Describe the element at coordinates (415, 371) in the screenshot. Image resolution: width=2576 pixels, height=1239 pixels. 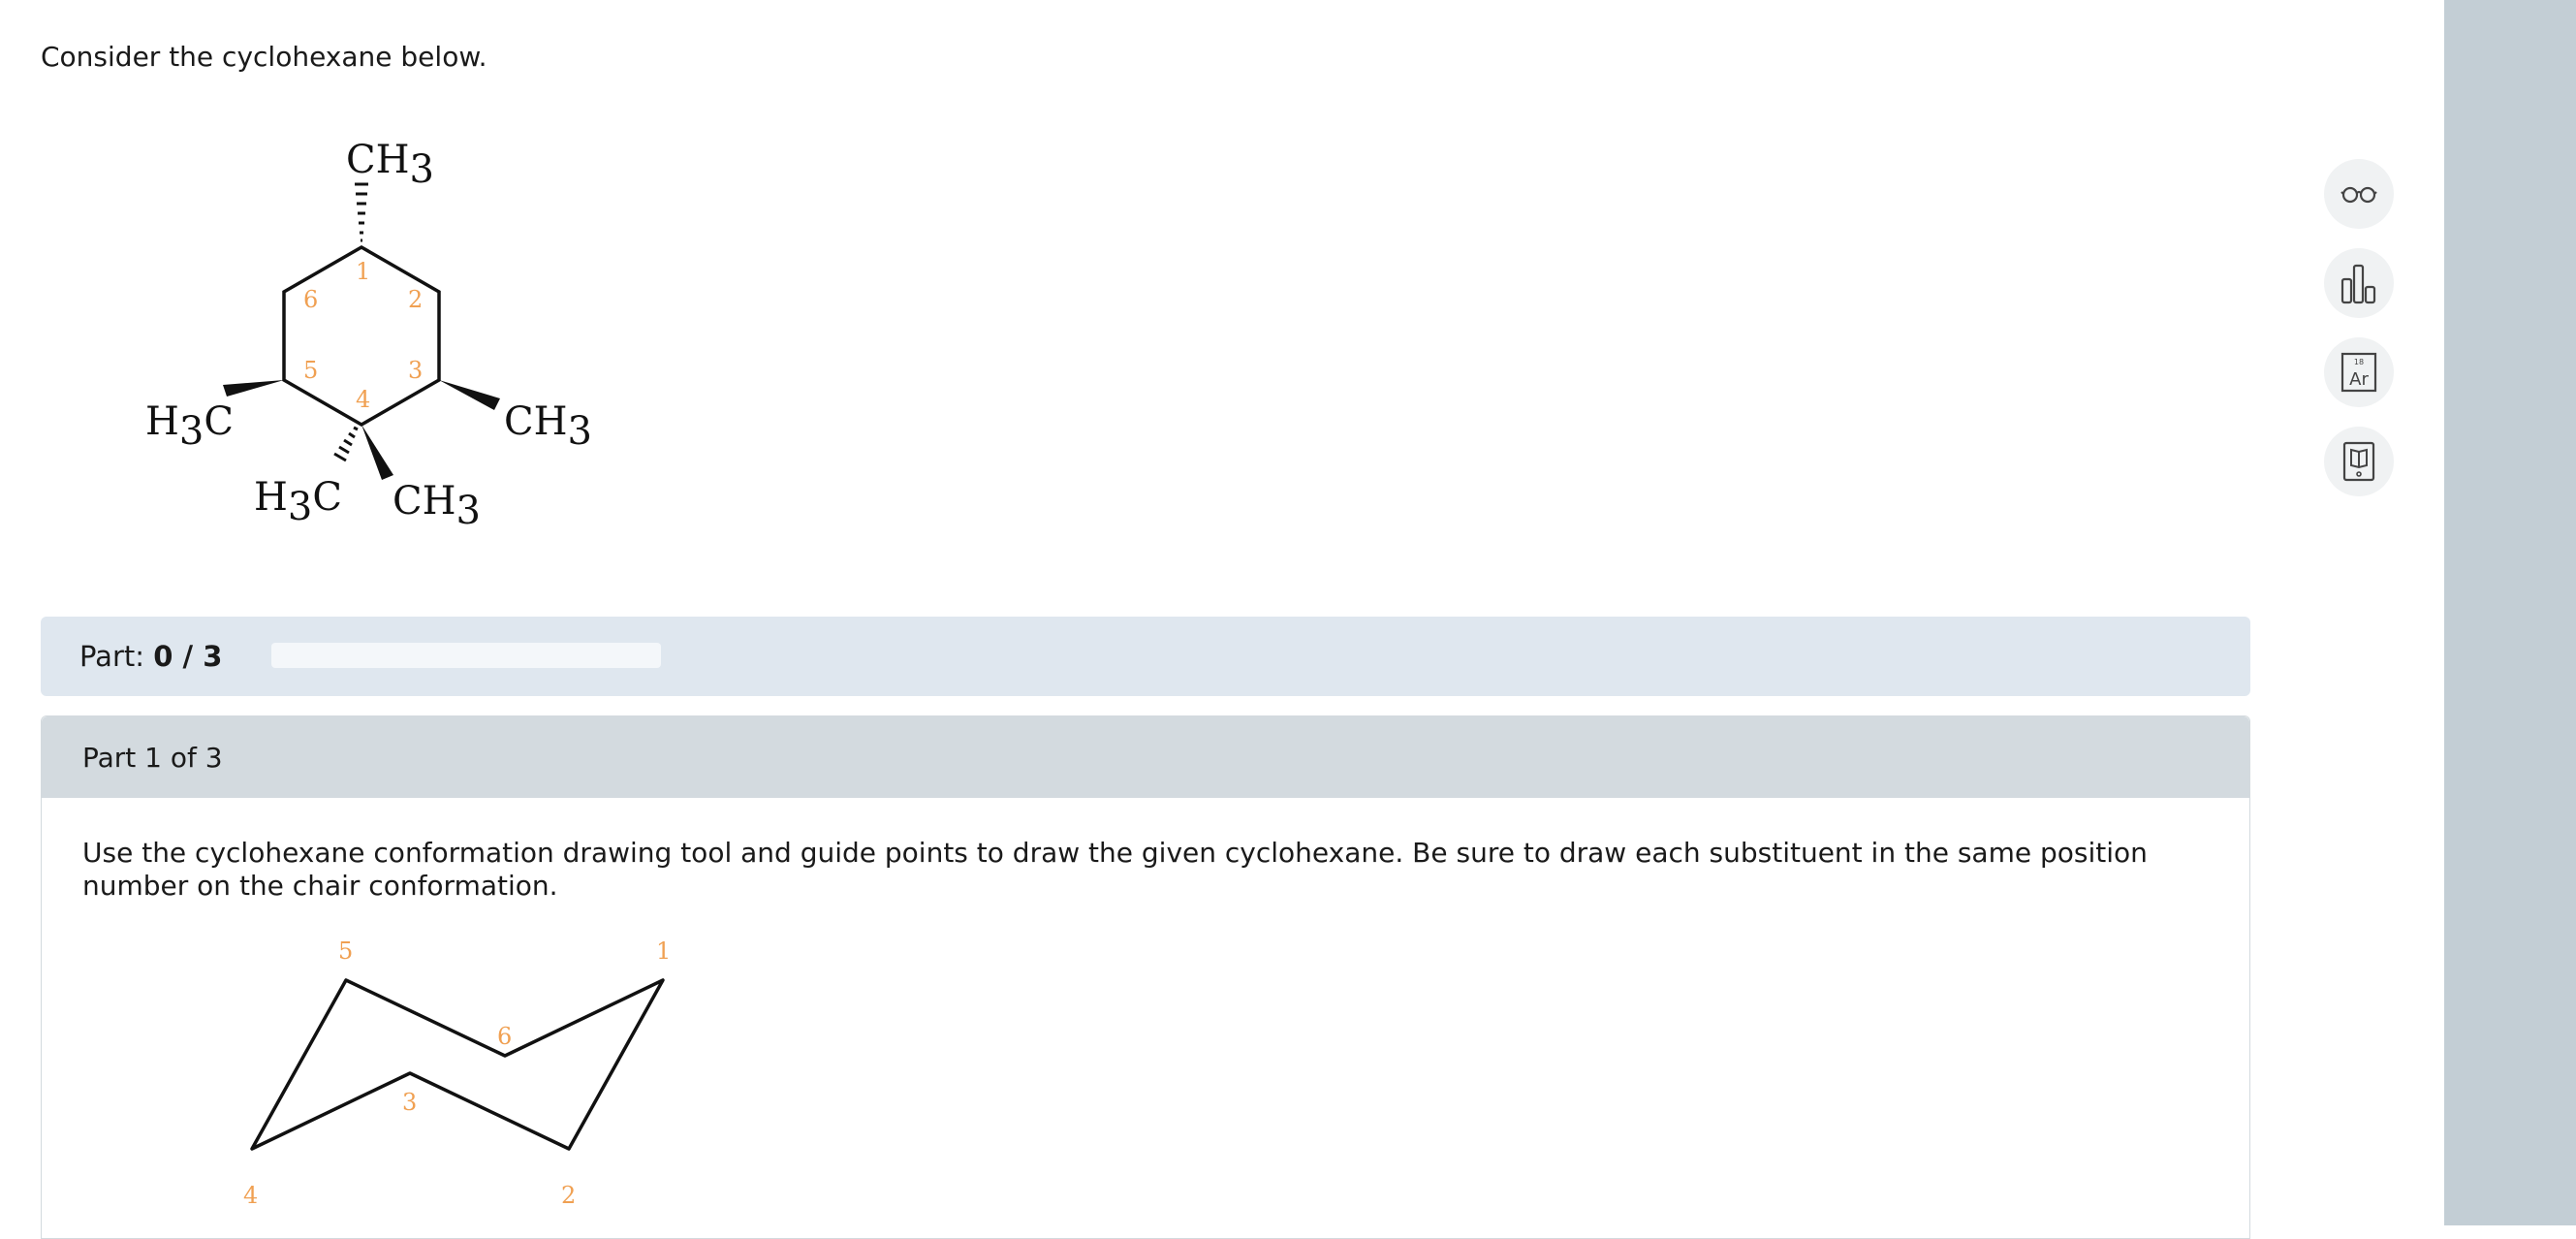
I see `ring-number-3: 3` at that location.